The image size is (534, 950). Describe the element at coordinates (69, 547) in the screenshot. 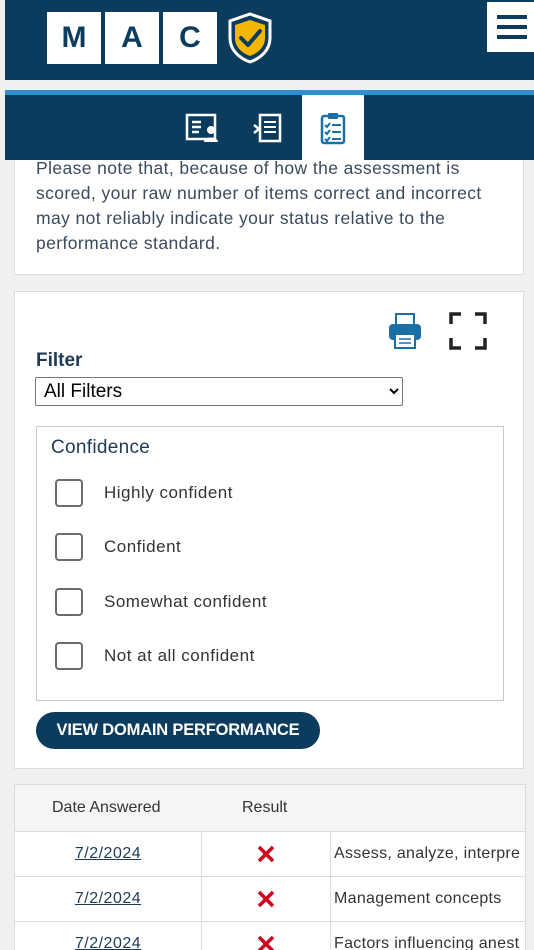

I see `checkbox-confident` at that location.